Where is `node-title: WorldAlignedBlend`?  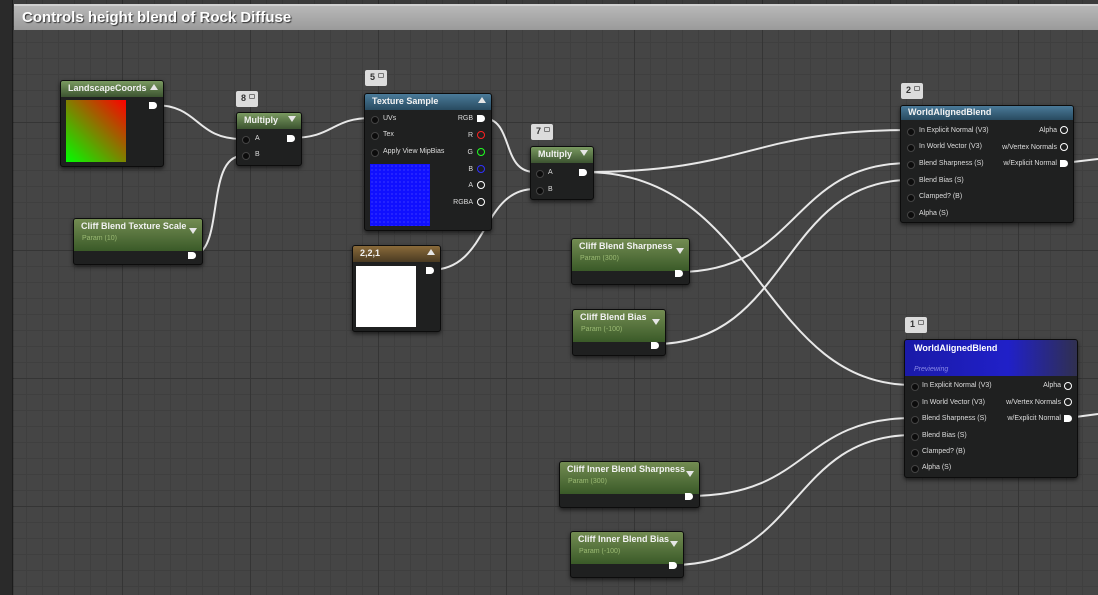 node-title: WorldAlignedBlend is located at coordinates (950, 112).